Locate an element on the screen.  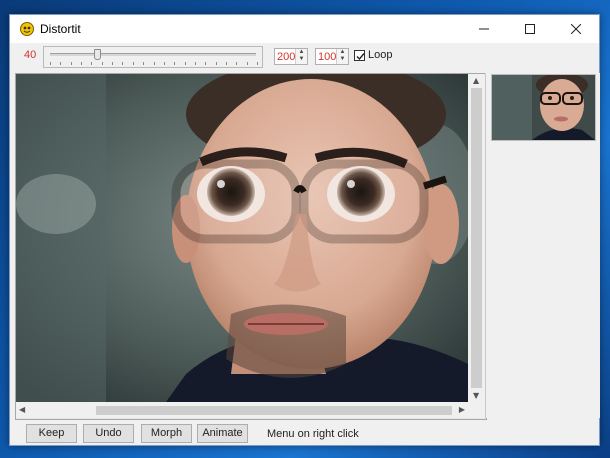
size-spinbox: 200 ▲ ▼ is located at coordinates (291, 56).